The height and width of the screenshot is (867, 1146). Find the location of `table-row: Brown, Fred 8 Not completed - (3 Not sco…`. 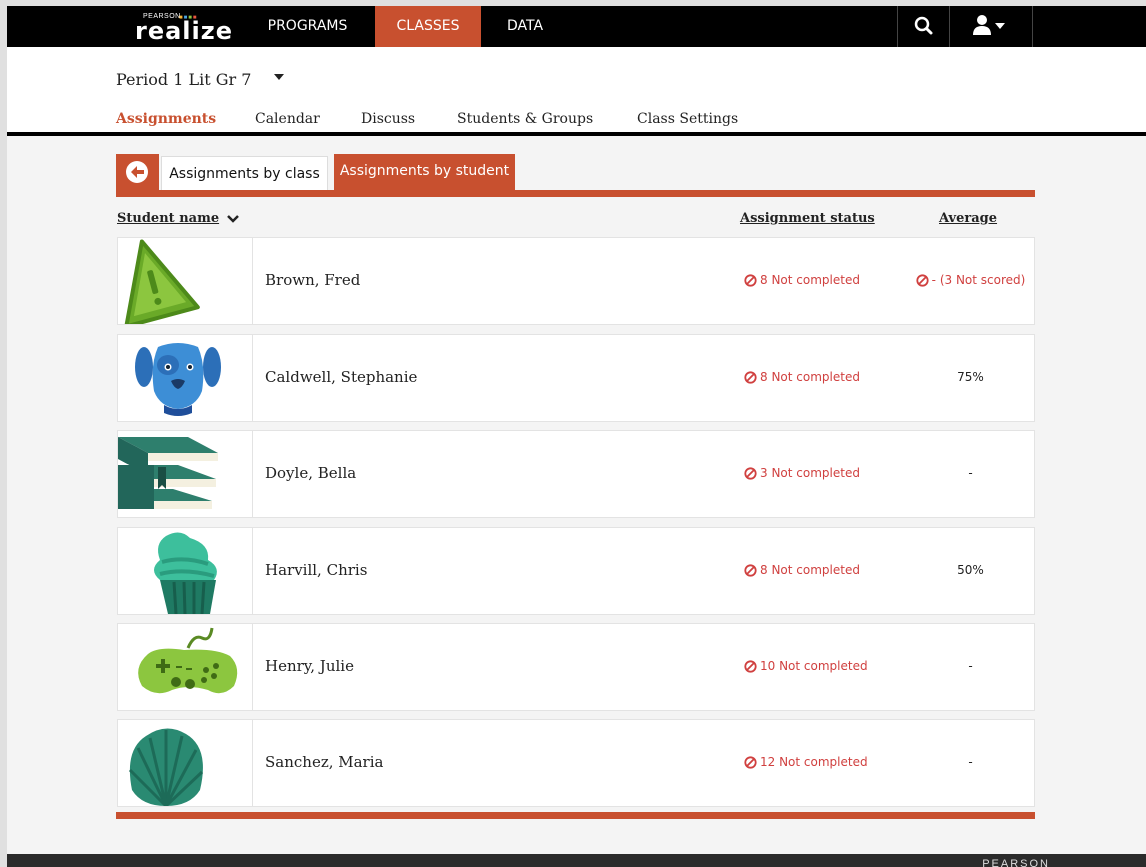

table-row: Brown, Fred 8 Not completed - (3 Not sco… is located at coordinates (576, 281).